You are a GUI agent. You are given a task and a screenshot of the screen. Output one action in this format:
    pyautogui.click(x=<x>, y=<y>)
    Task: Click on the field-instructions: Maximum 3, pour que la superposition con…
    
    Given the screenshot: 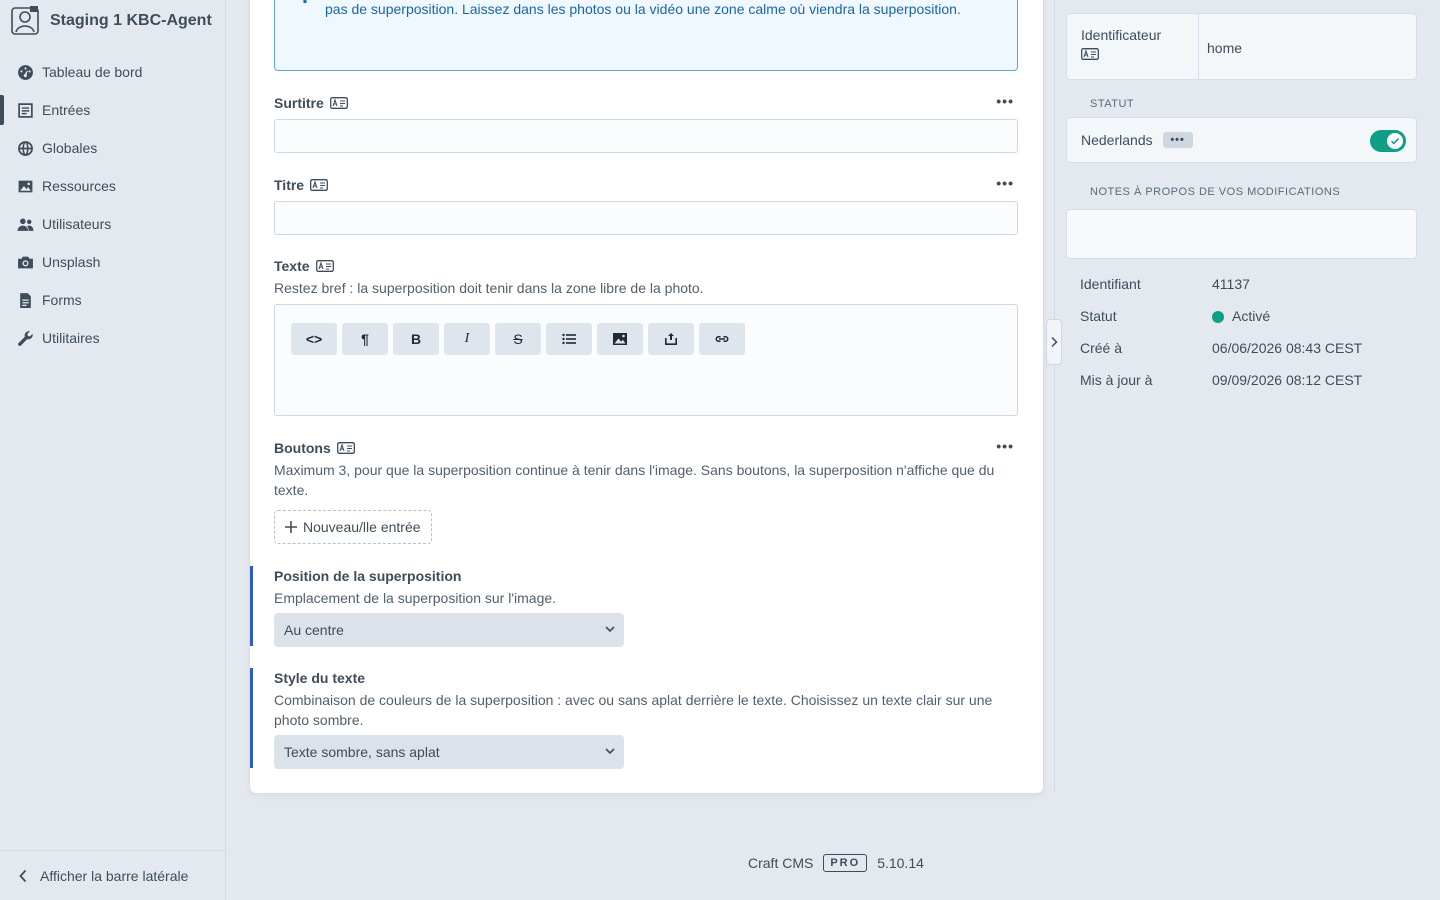 What is the action you would take?
    pyautogui.click(x=634, y=480)
    